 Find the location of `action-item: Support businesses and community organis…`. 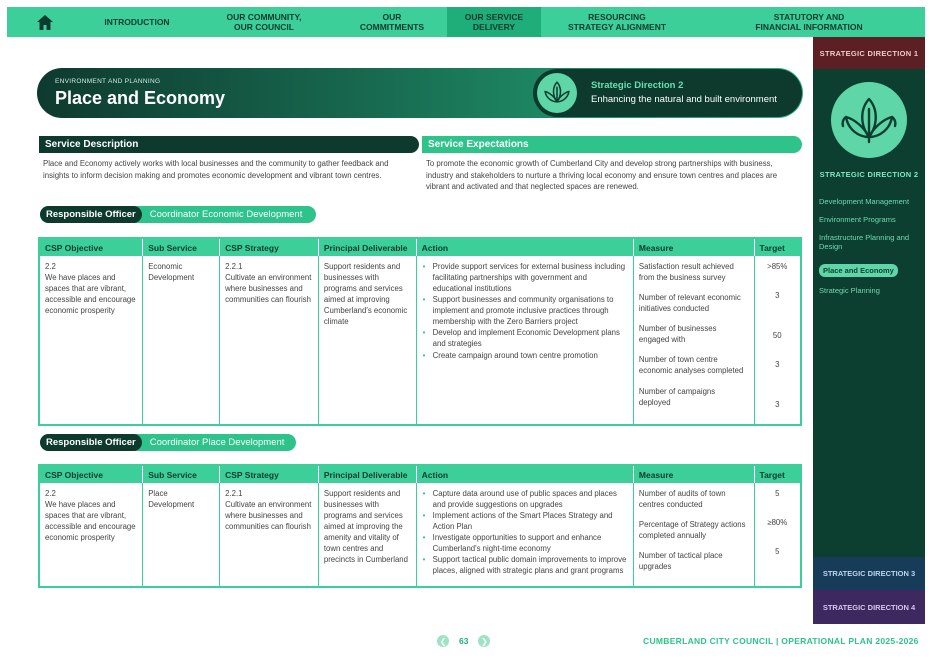

action-item: Support businesses and community organis… is located at coordinates (525, 310).